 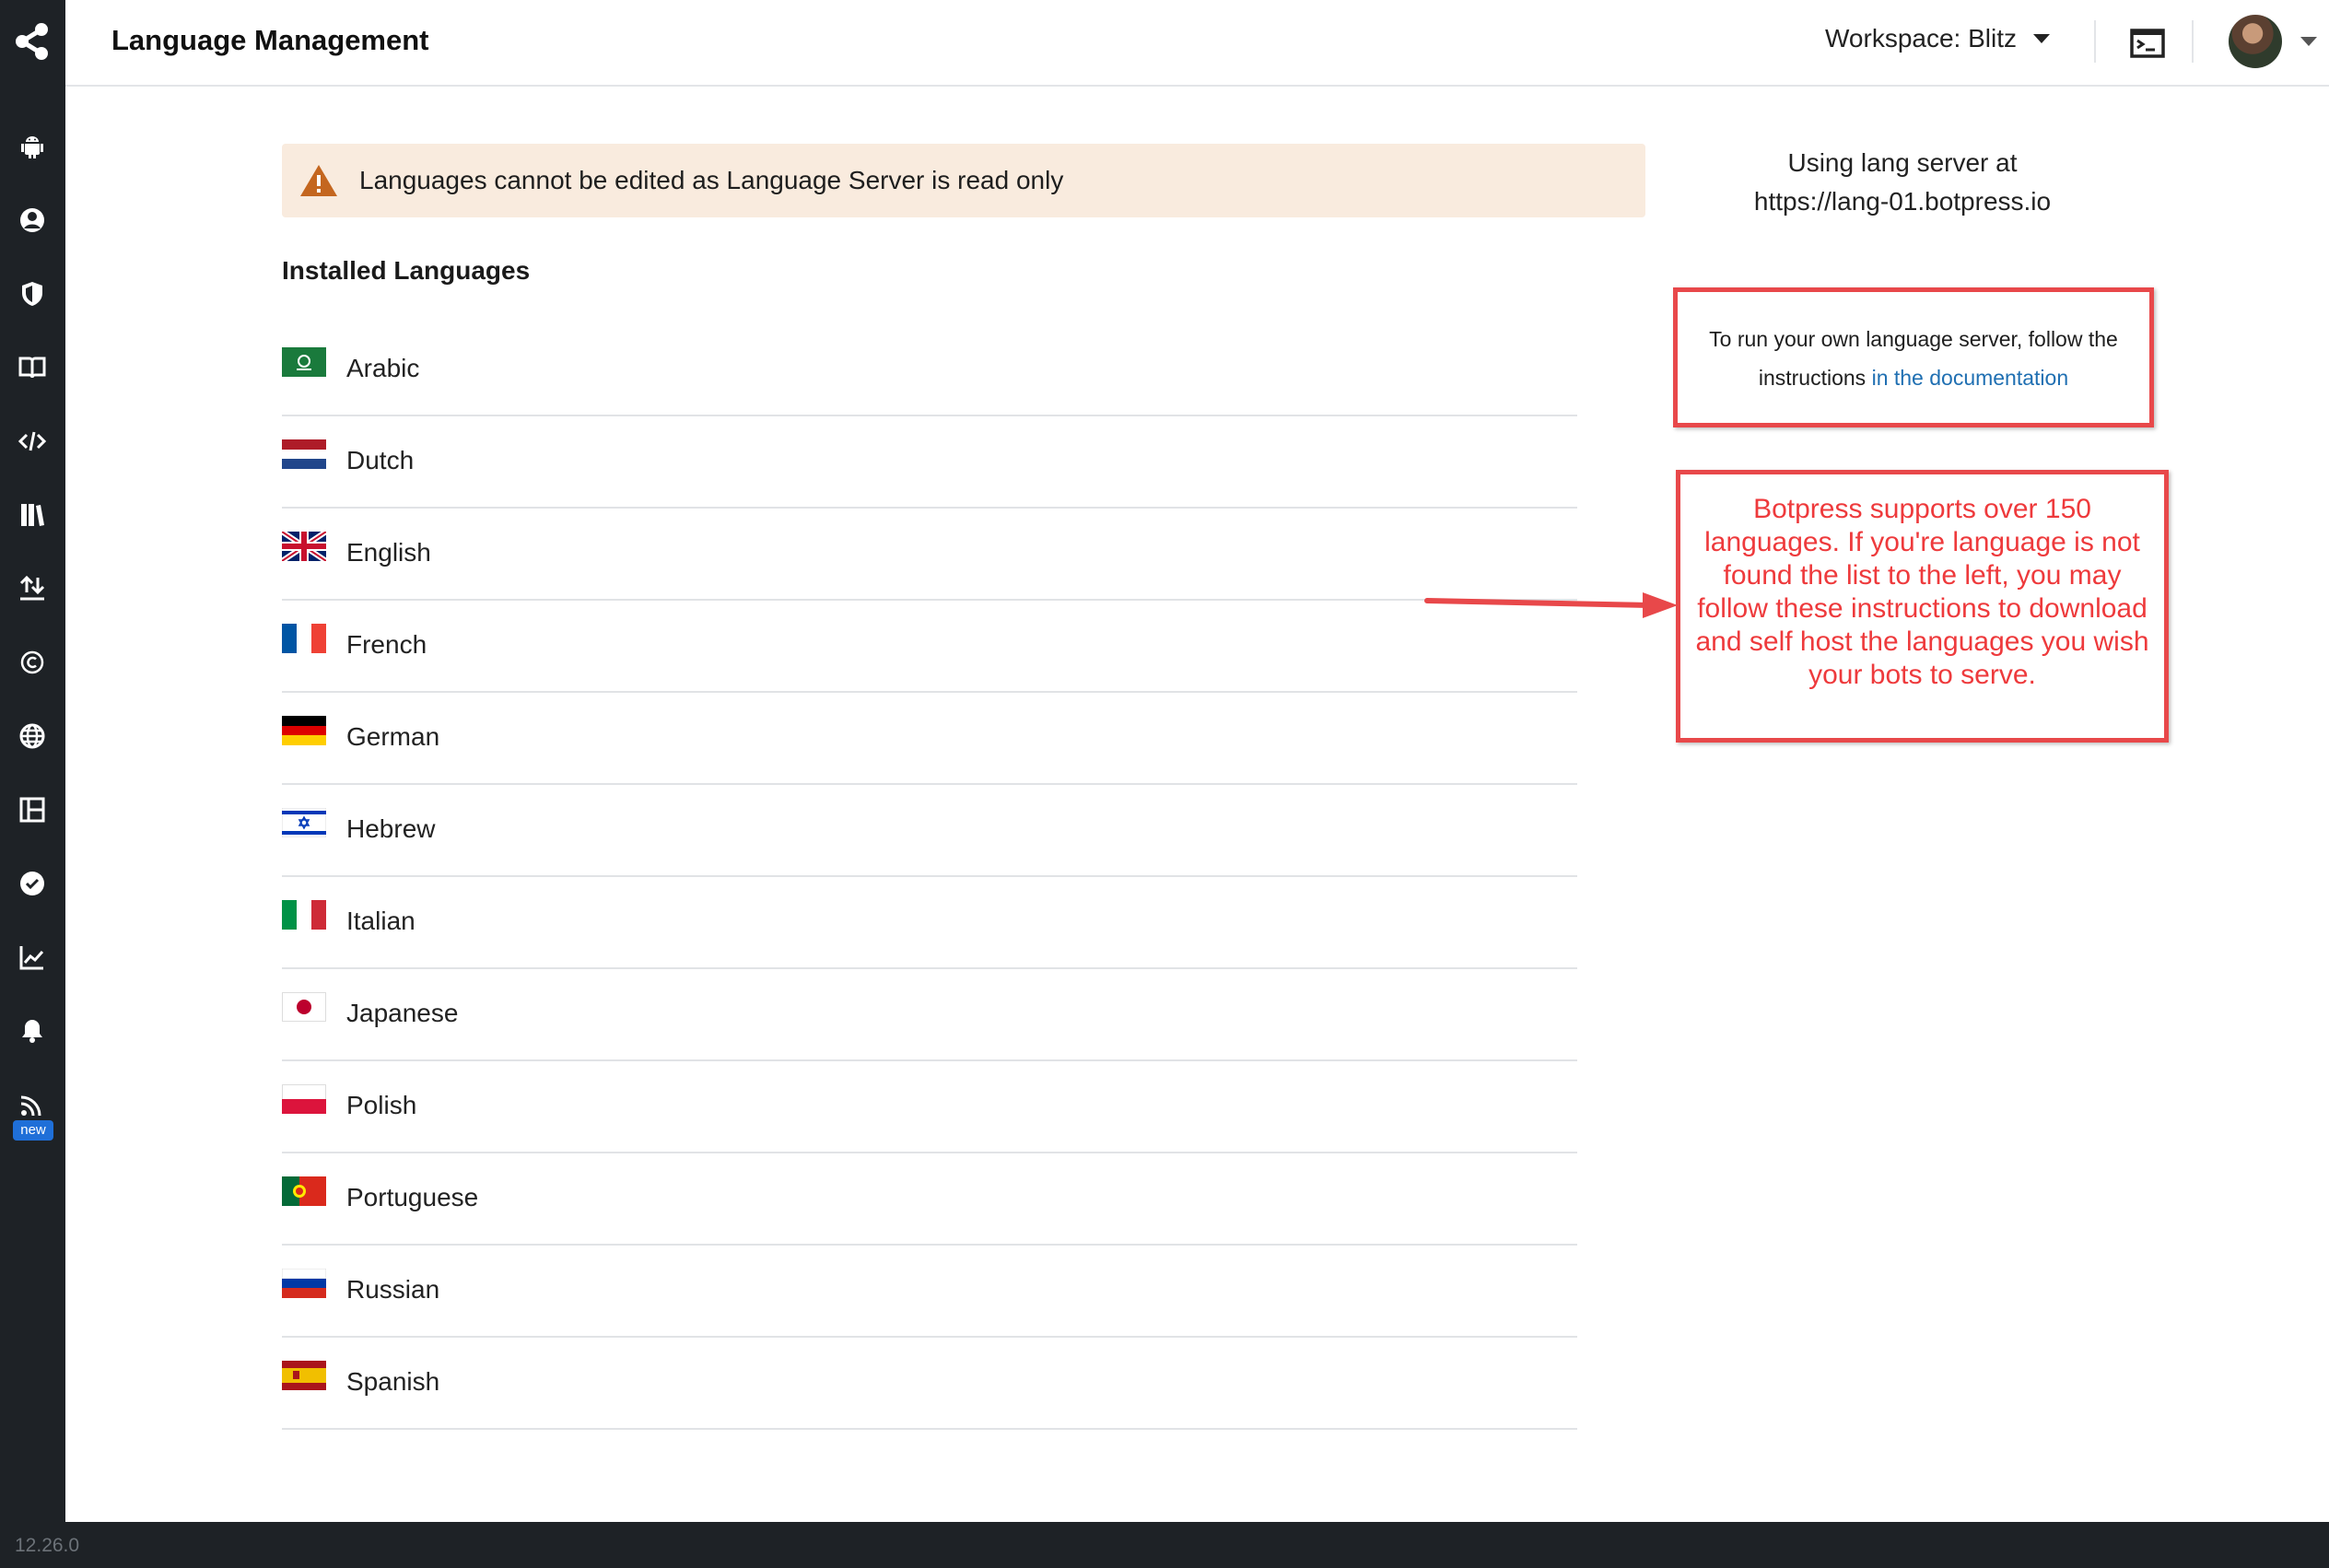 What do you see at coordinates (304, 822) in the screenshot?
I see `flag-hebrew-icon` at bounding box center [304, 822].